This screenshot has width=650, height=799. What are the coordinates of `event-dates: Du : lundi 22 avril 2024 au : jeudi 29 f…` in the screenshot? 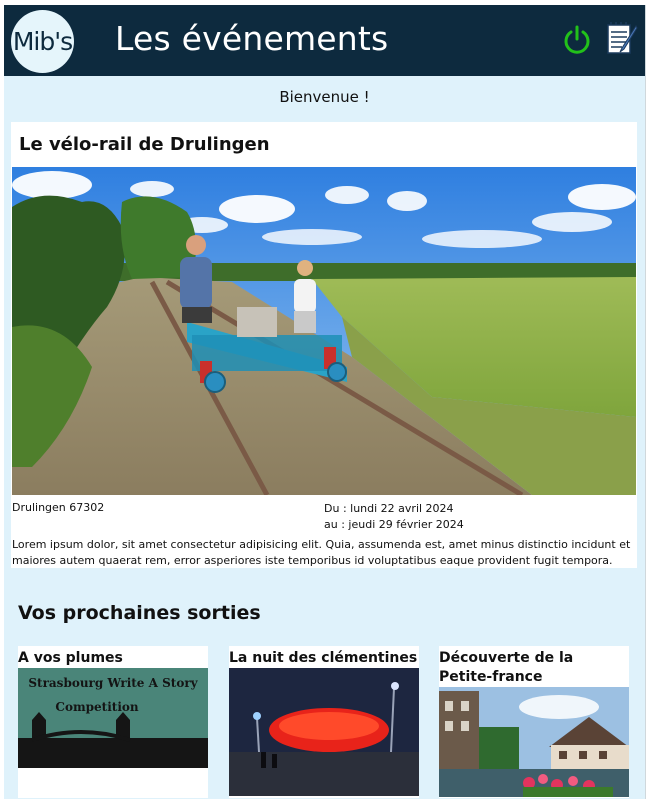 It's located at (394, 517).